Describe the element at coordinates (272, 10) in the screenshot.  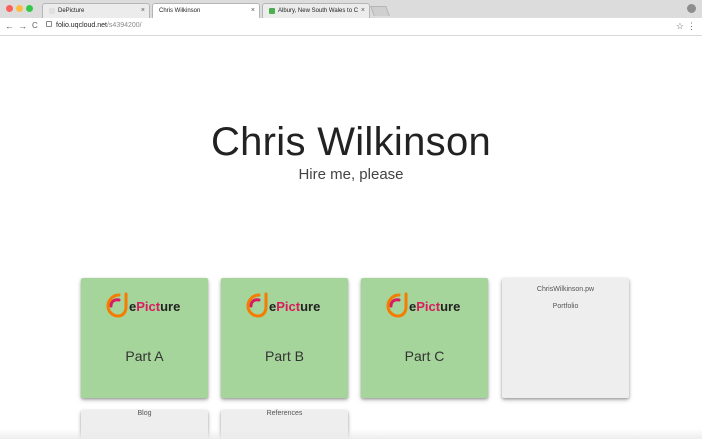
I see `maps-icon` at that location.